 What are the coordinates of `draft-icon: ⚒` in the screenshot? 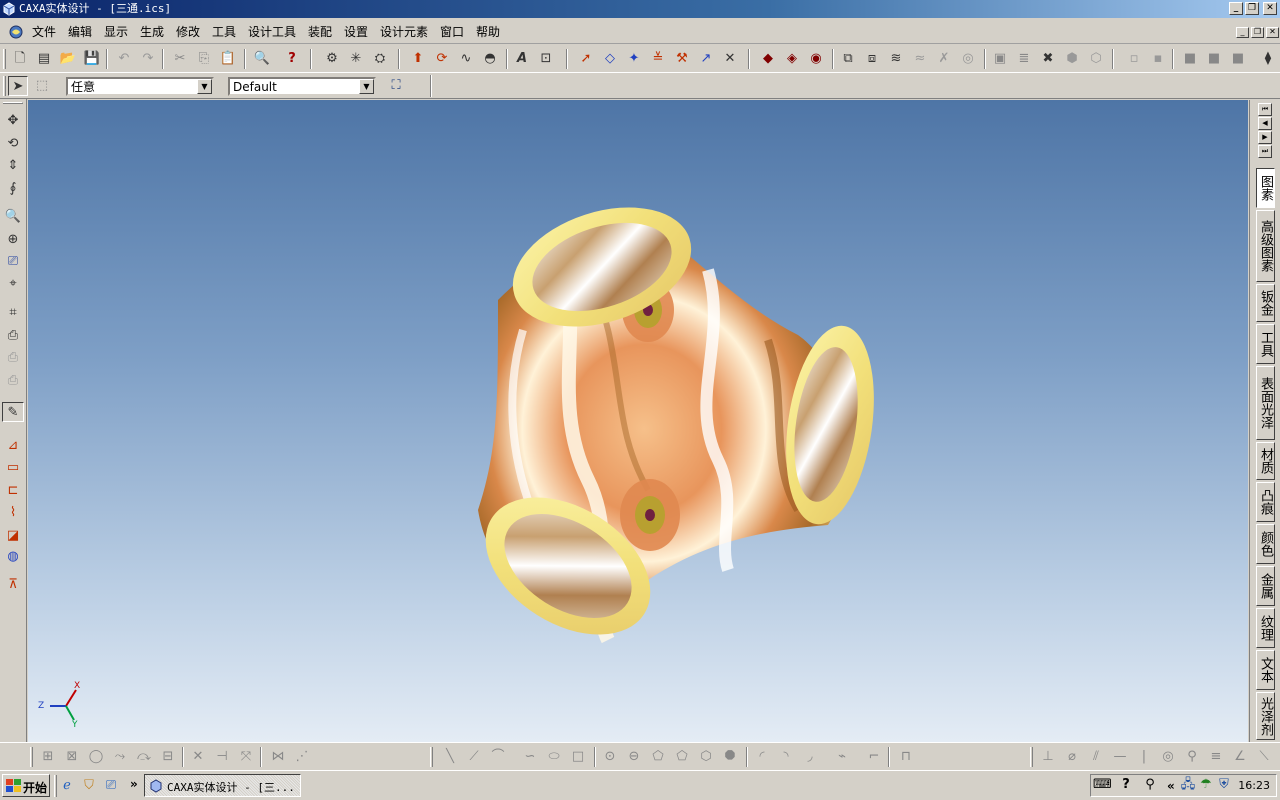 It's located at (682, 59).